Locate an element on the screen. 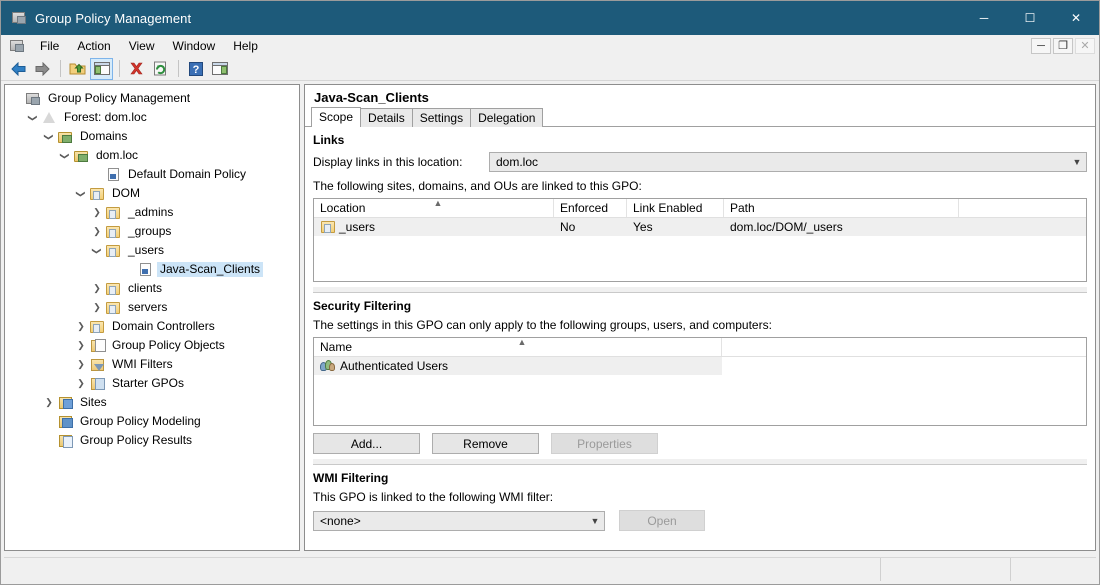  tree-item-java-scan-clients: Java-Scan_Clients is located at coordinates (152, 269).